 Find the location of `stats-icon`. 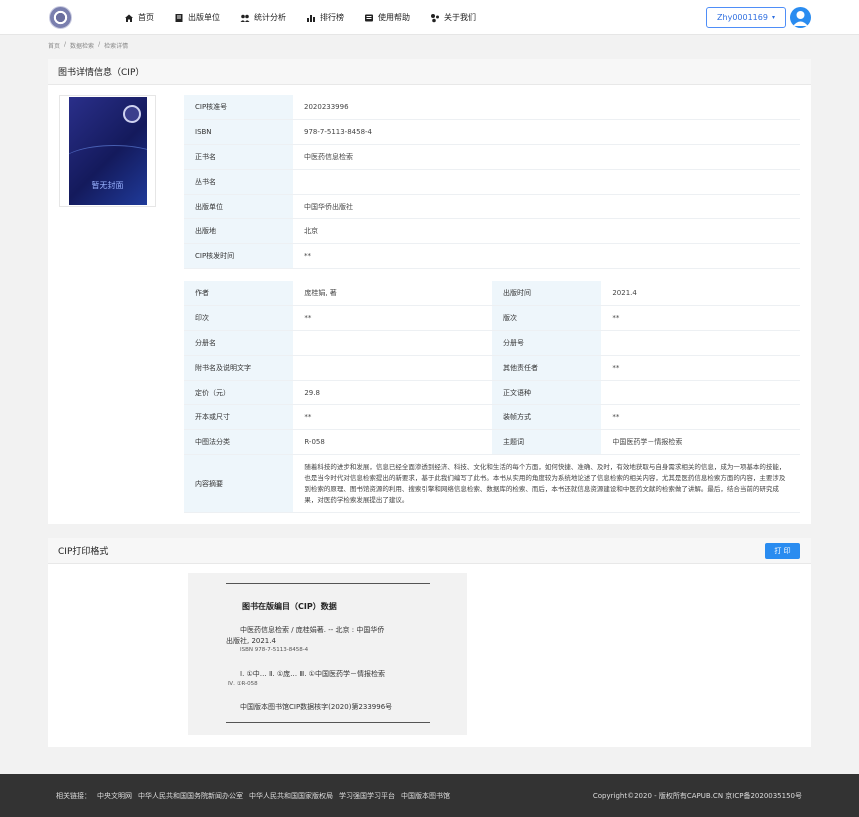

stats-icon is located at coordinates (245, 18).